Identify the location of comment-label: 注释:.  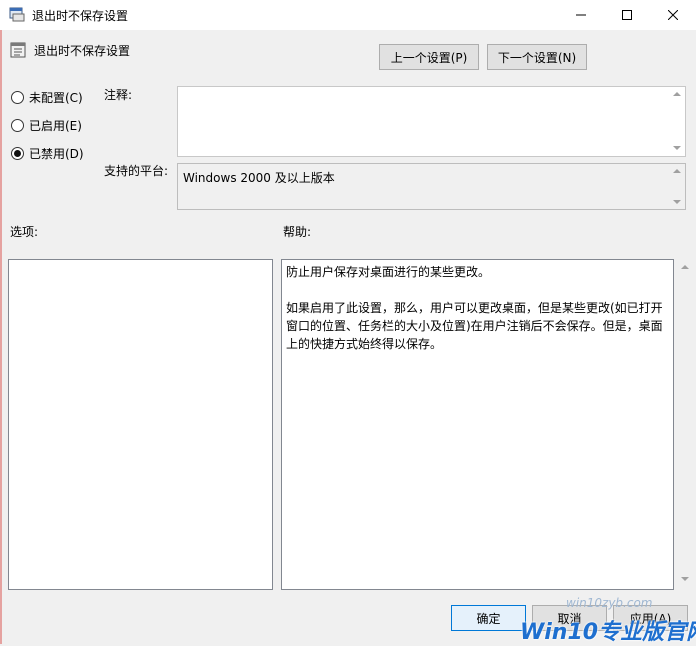
(118, 95).